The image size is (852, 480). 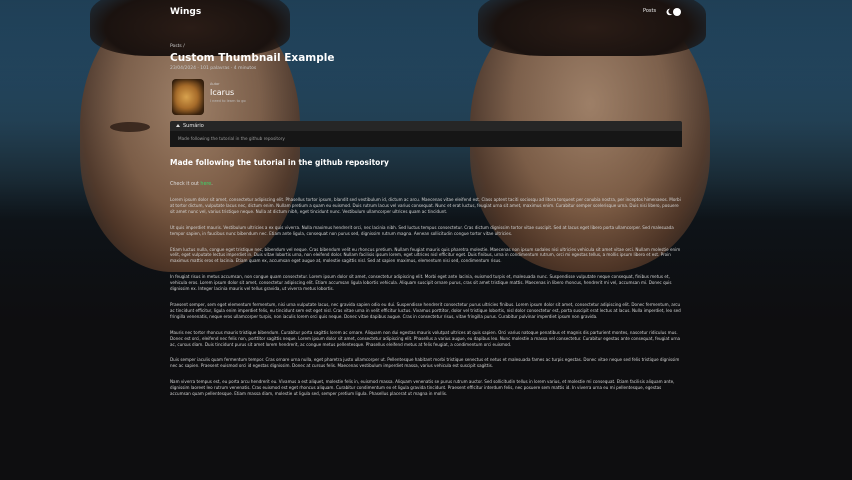 I want to click on caret-up-icon, so click(x=178, y=125).